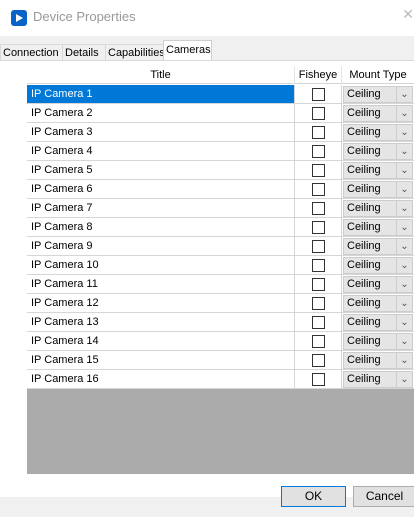 This screenshot has height=517, width=414. I want to click on table-row: IP Camera 11 Ceiling ⌄, so click(220, 284).